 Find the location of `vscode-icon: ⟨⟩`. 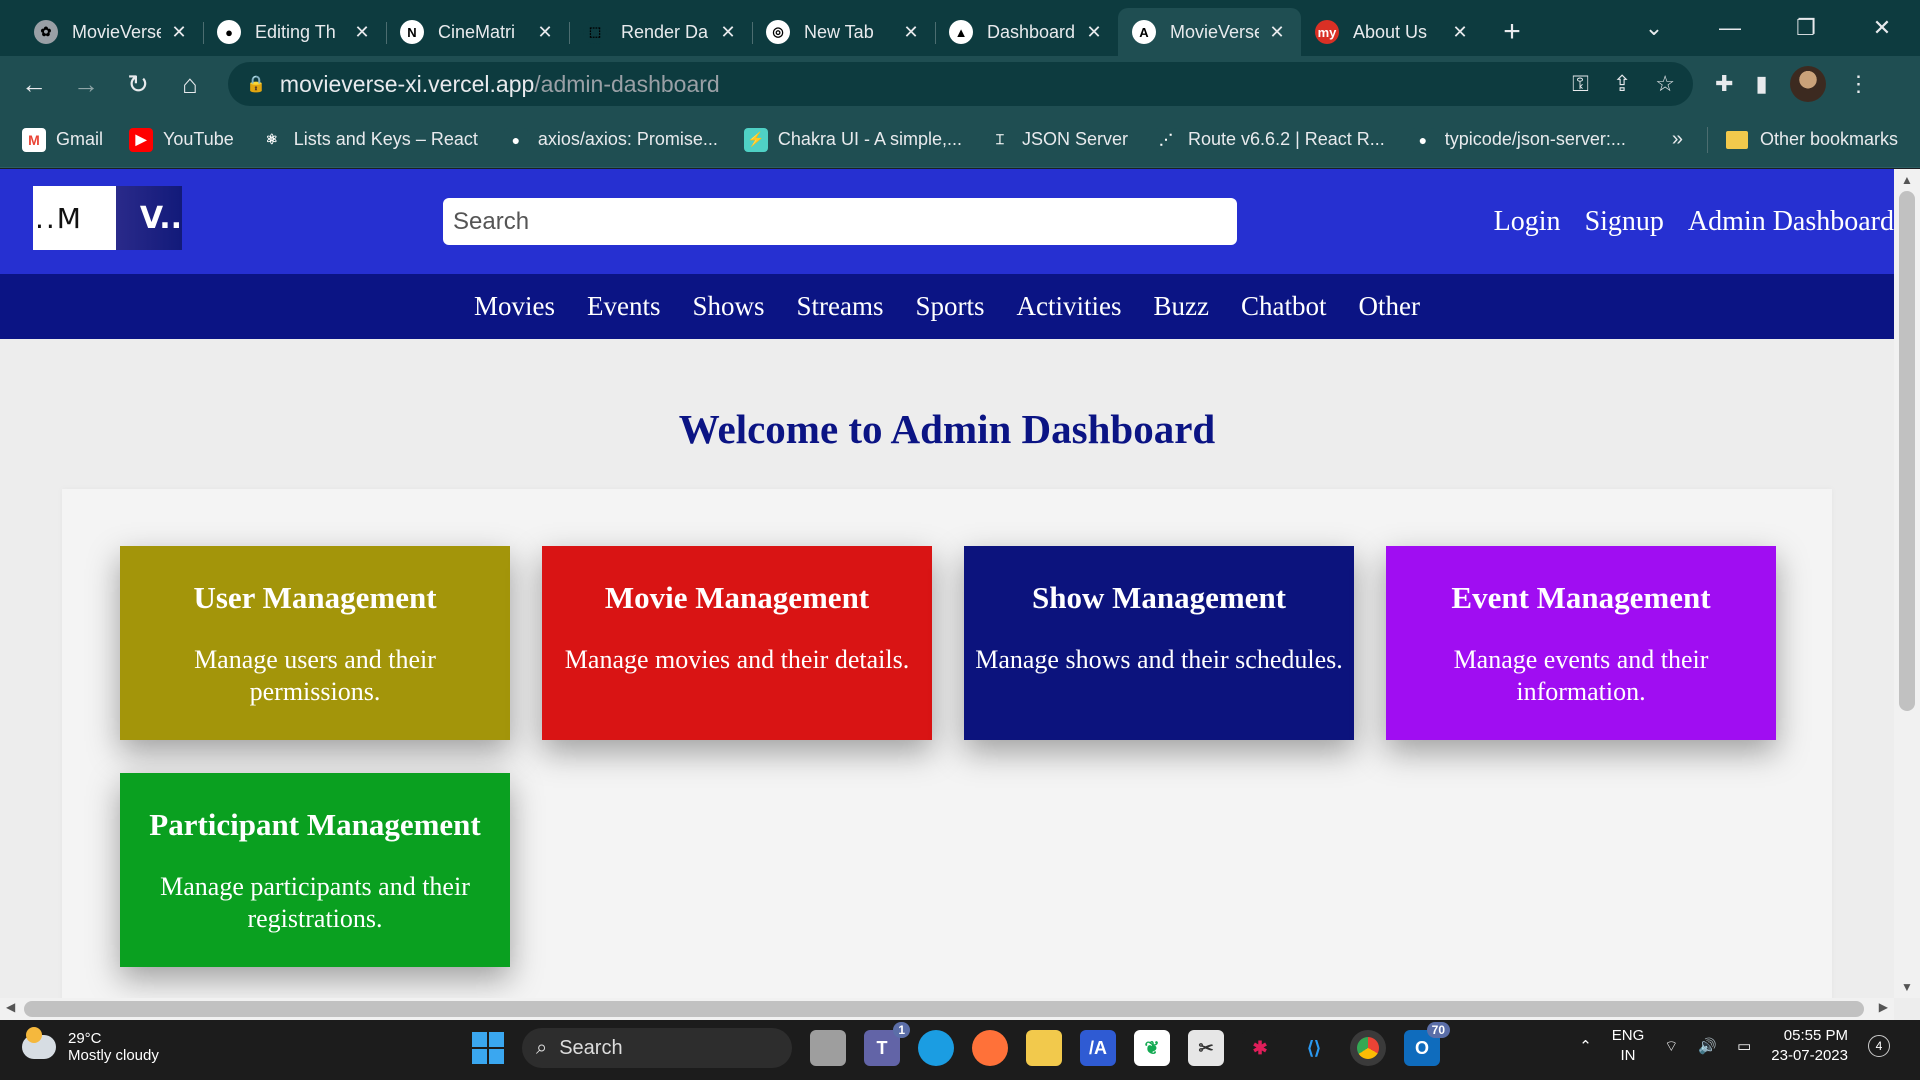

vscode-icon: ⟨⟩ is located at coordinates (1314, 1048).